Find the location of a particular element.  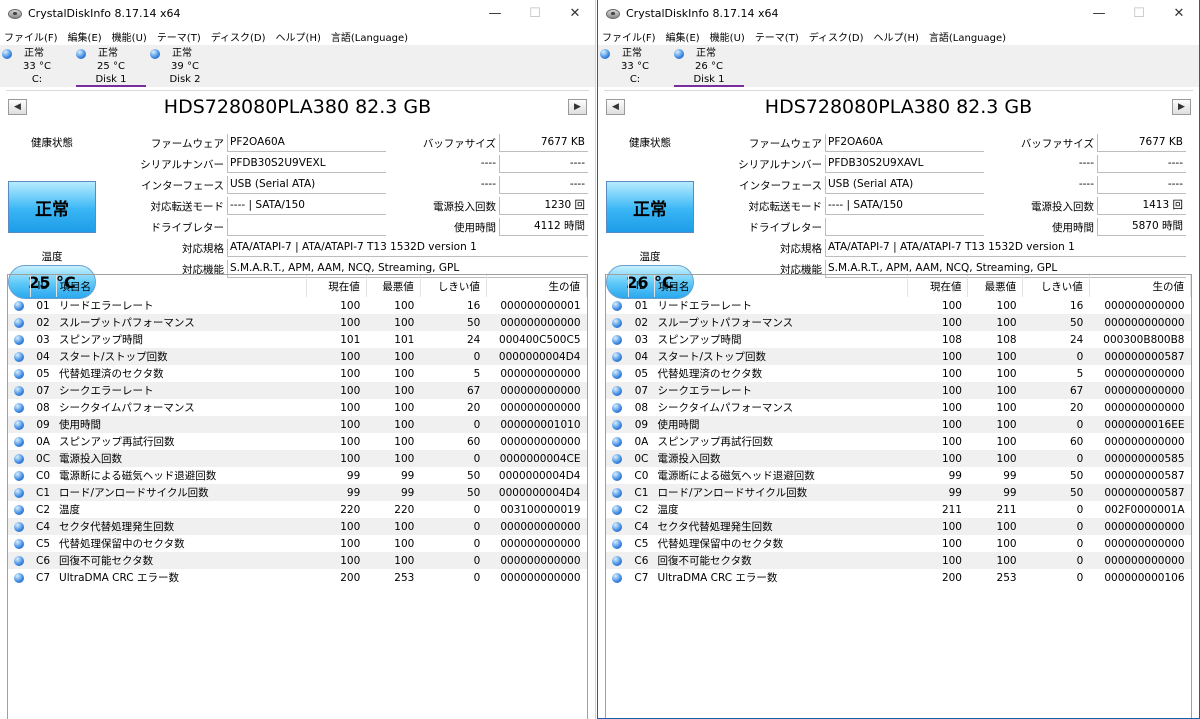

attr-name: シークエラーレート is located at coordinates (181, 390).